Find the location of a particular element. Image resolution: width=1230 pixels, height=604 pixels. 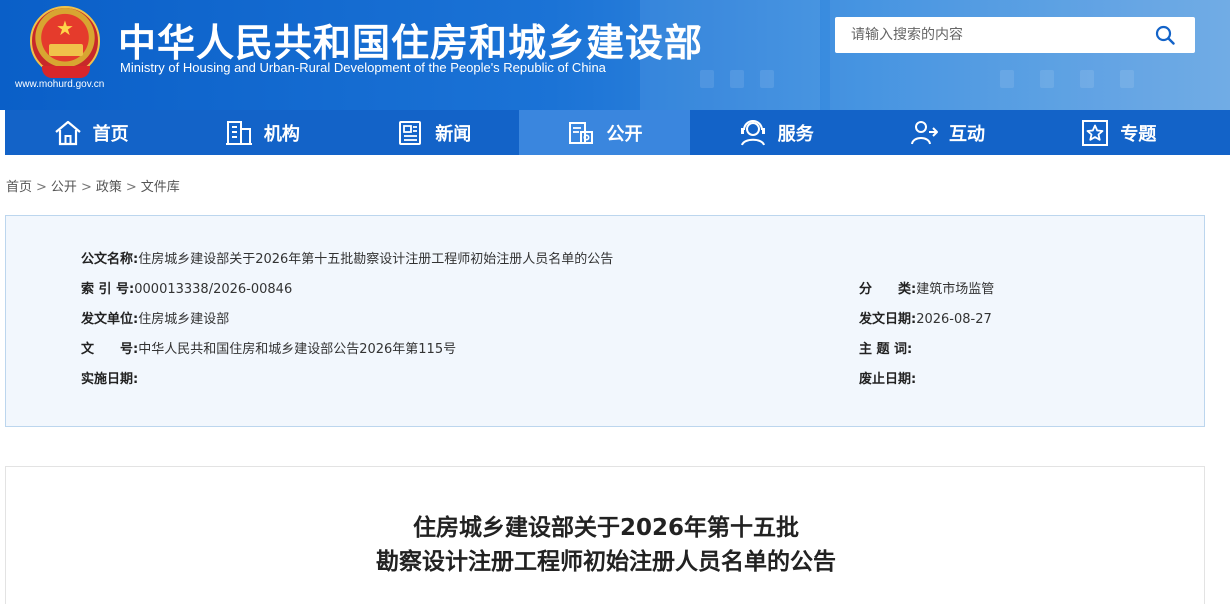

info-label: 公文名称: is located at coordinates (110, 259).